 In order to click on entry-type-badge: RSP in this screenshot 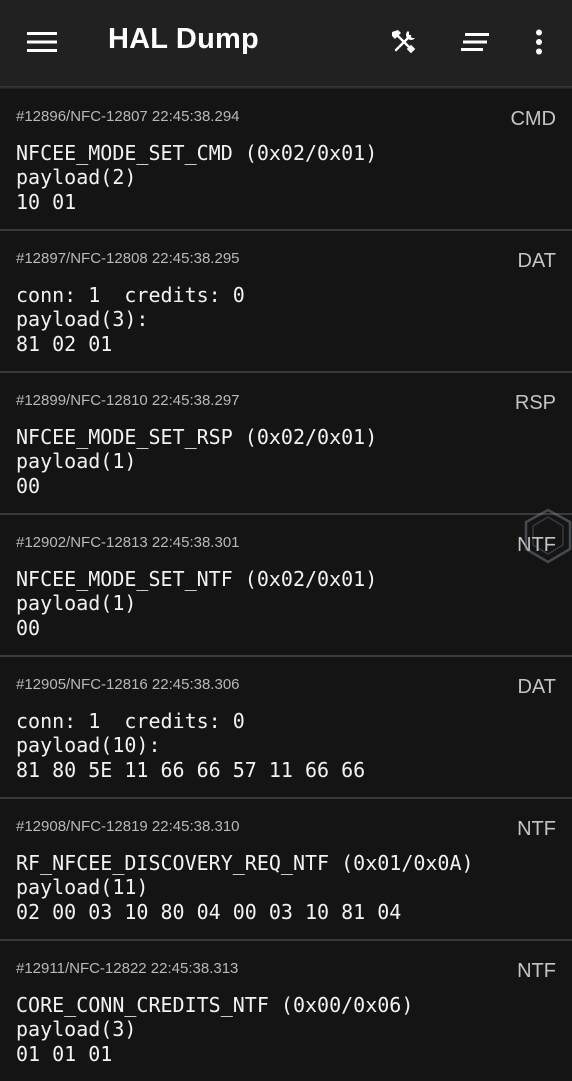, I will do `click(535, 403)`.